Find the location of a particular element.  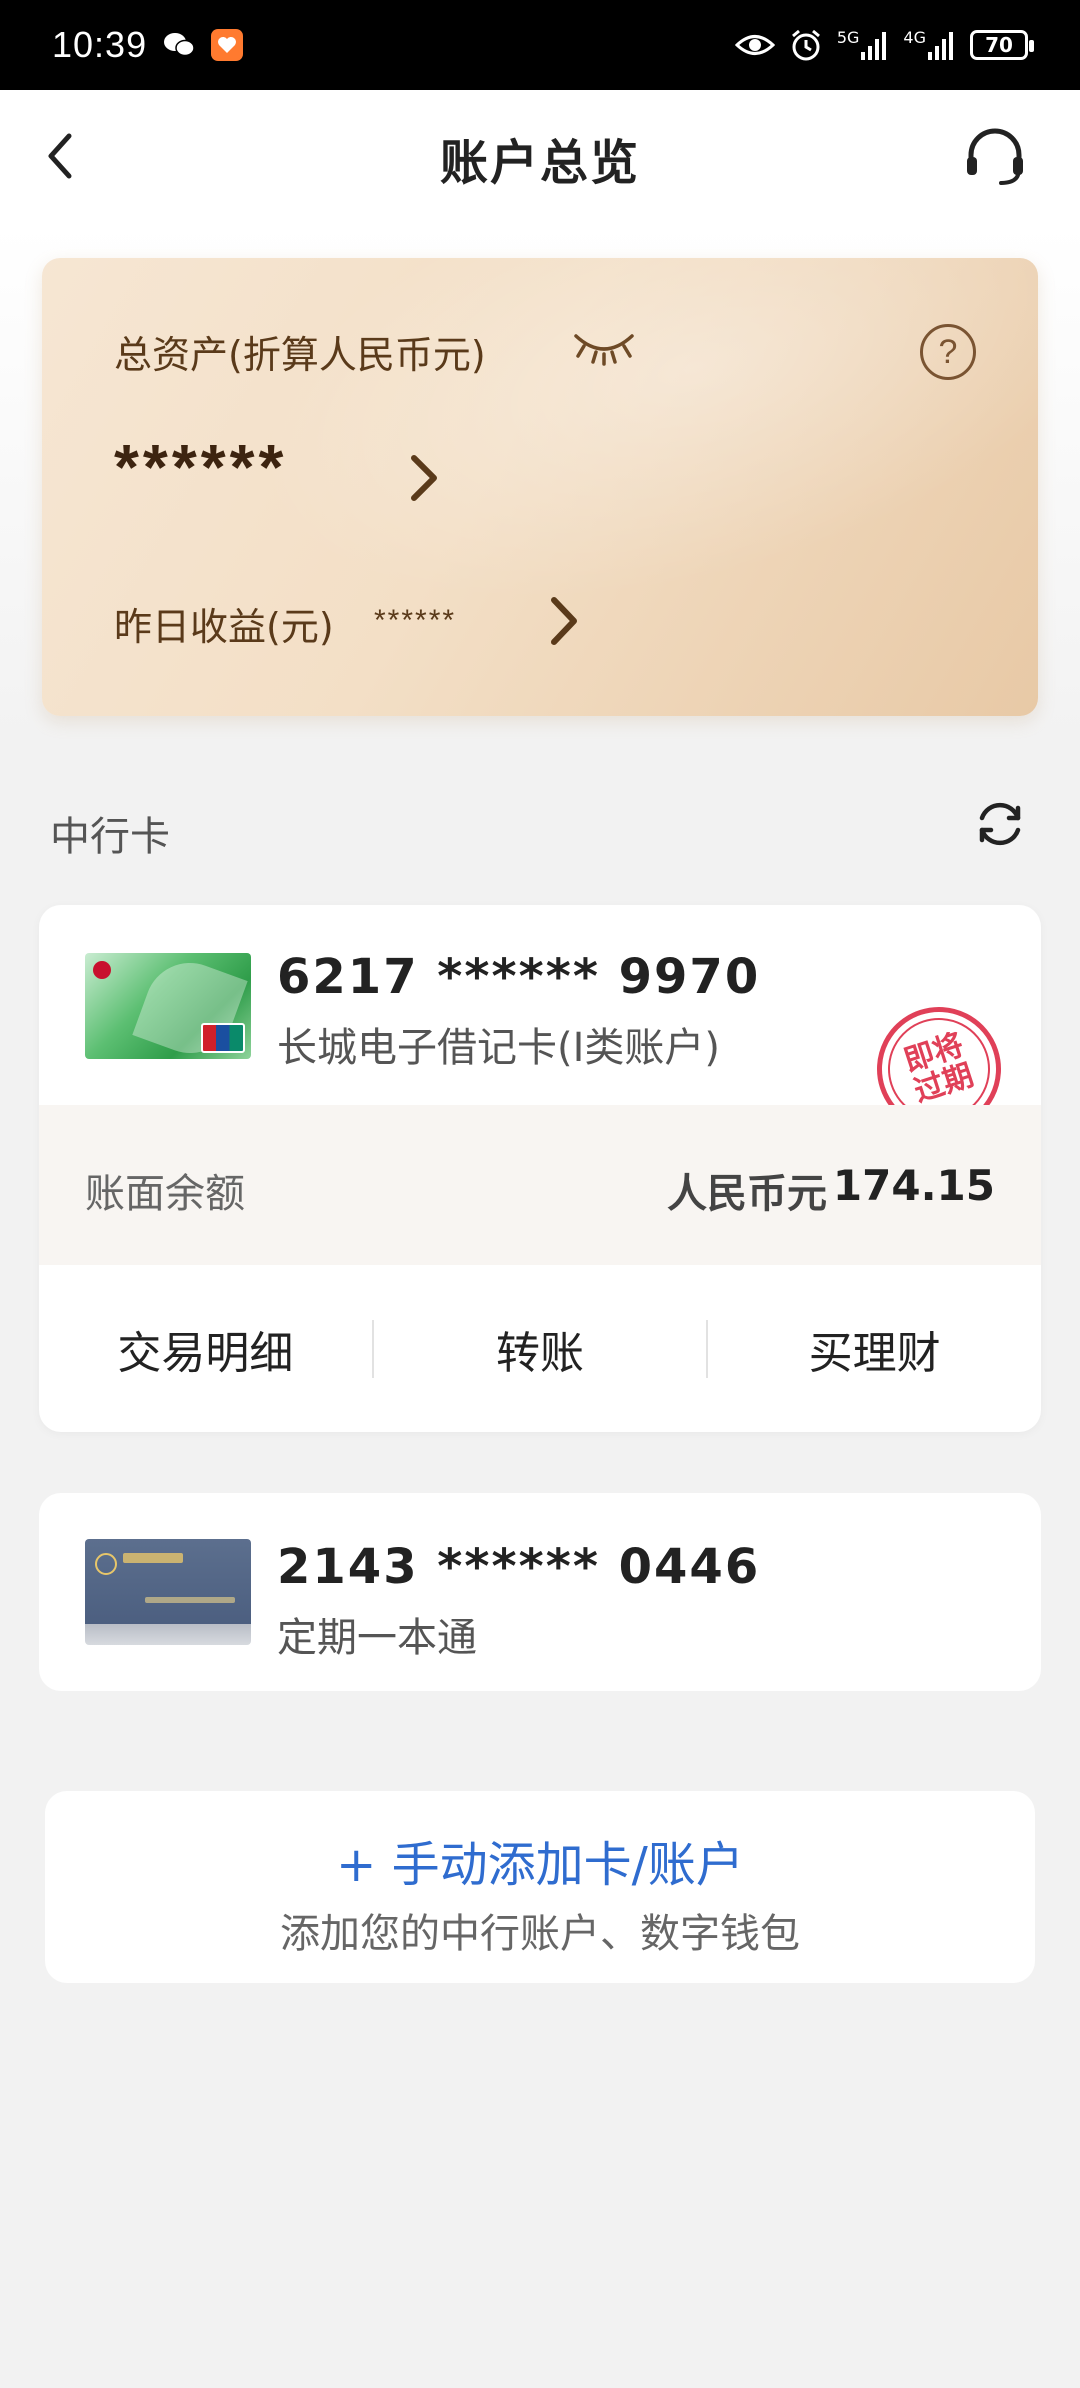

transfer-button: 转账 is located at coordinates (540, 1349).